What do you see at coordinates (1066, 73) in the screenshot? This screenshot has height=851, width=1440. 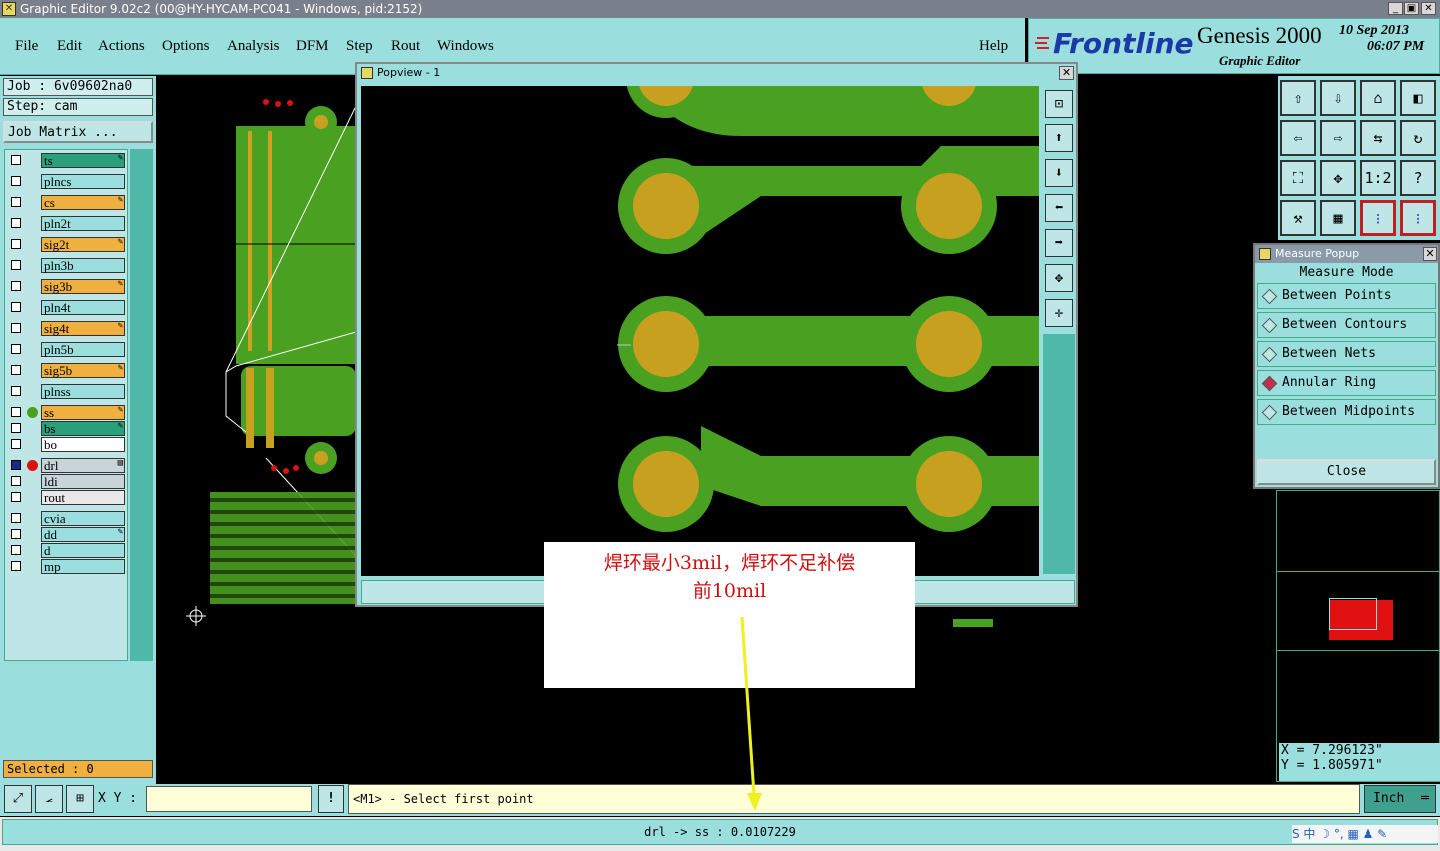 I see `popview-close-button: ✕` at bounding box center [1066, 73].